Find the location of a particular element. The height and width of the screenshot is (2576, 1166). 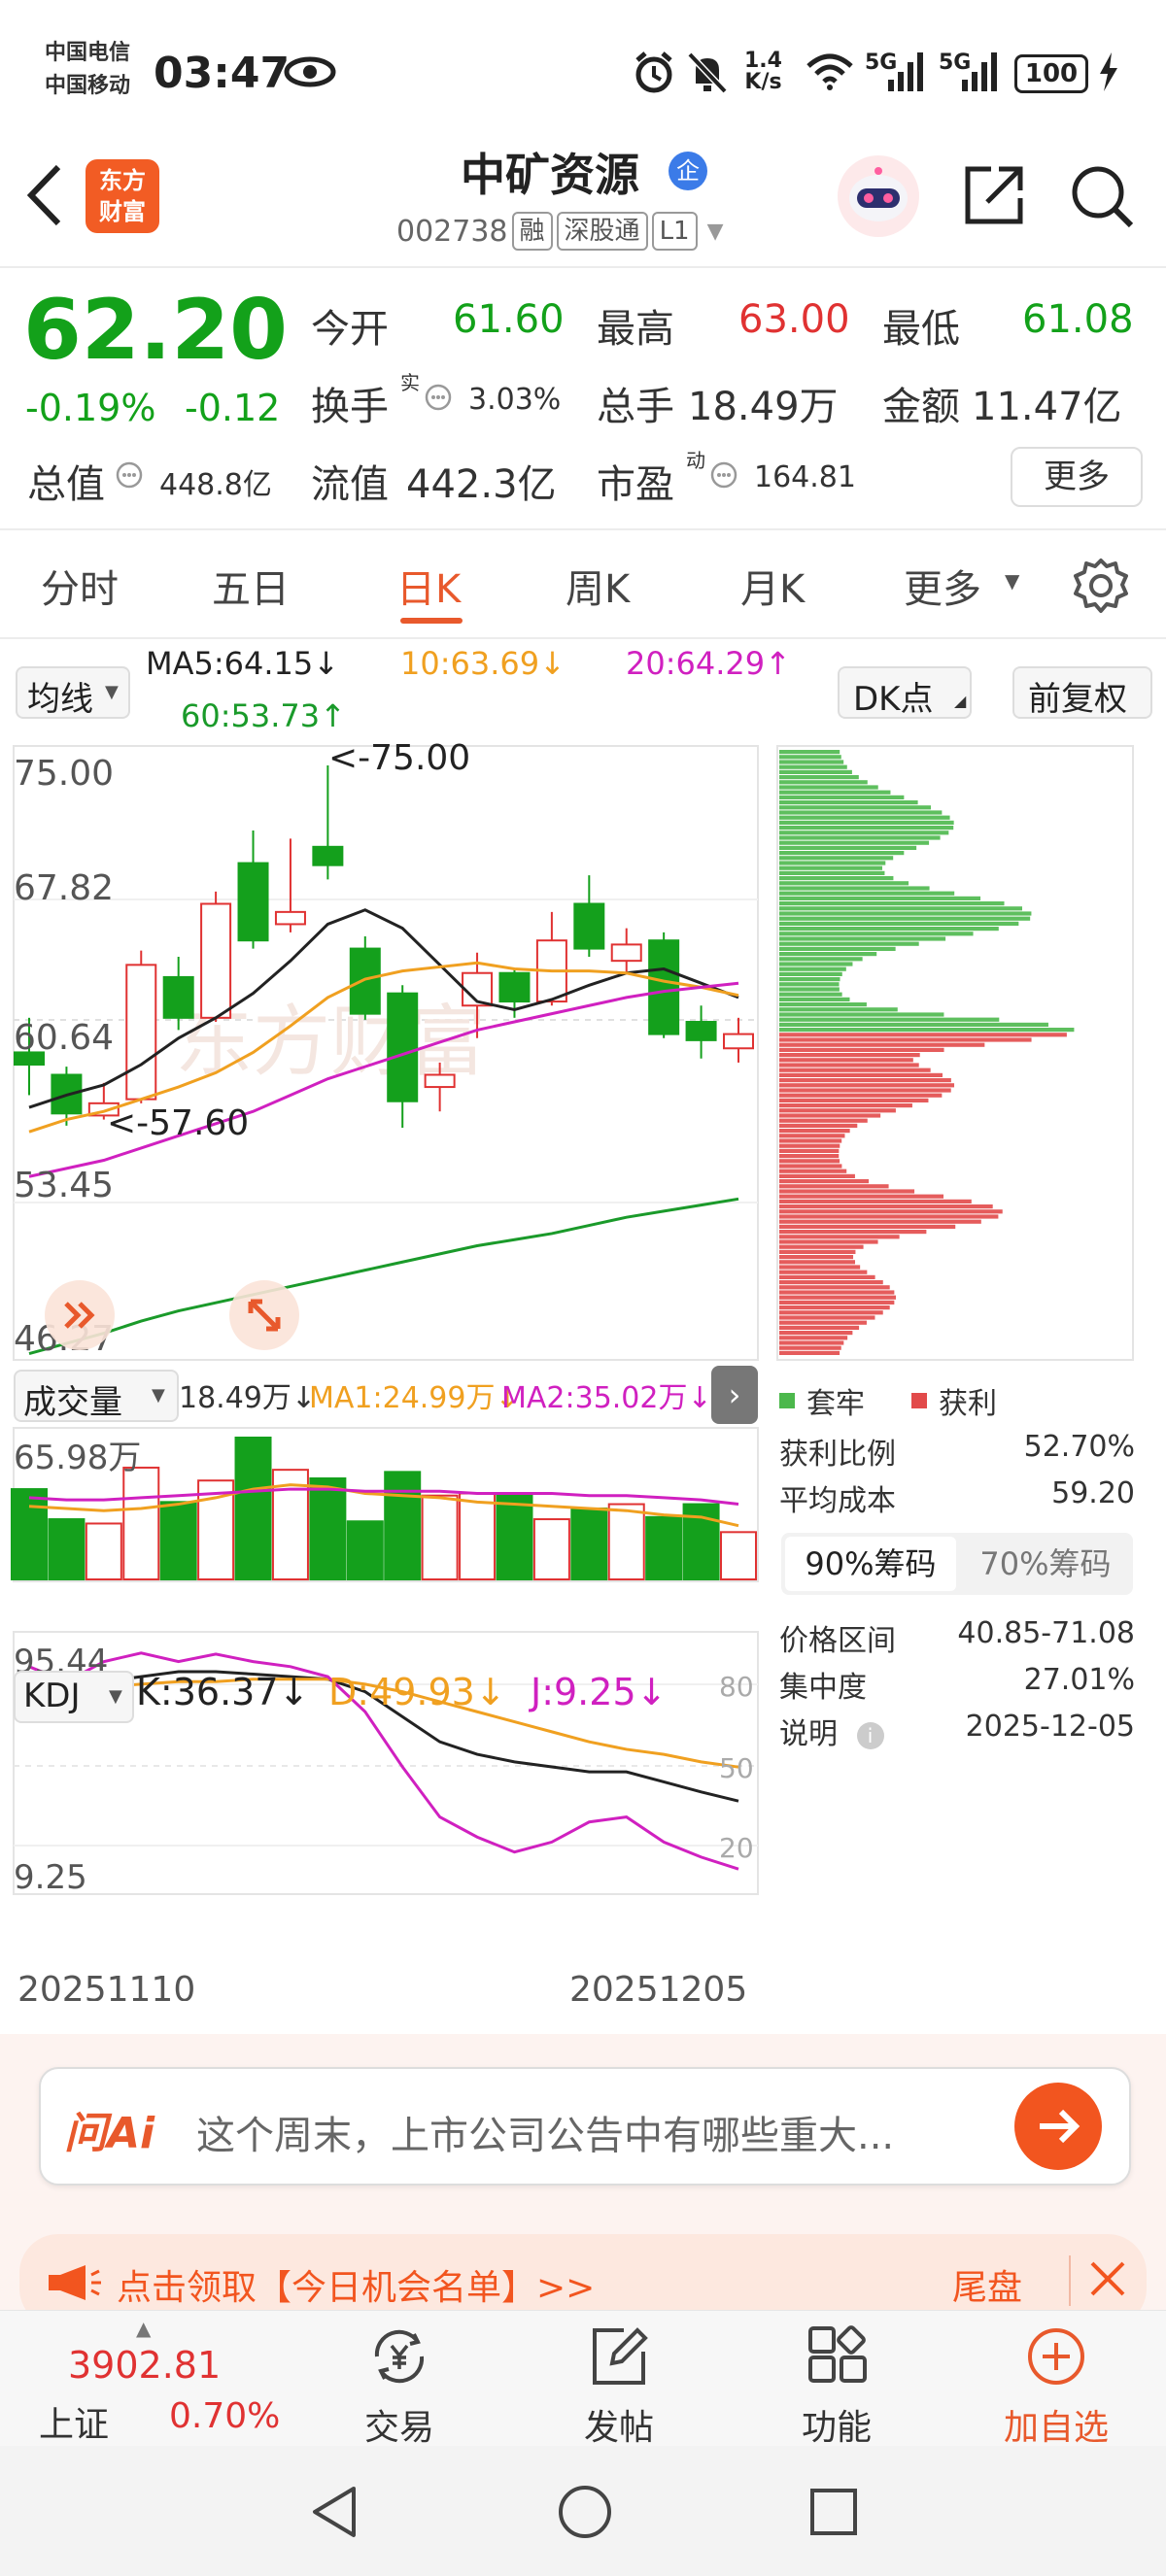

post-label: 发帖 is located at coordinates (618, 2428).